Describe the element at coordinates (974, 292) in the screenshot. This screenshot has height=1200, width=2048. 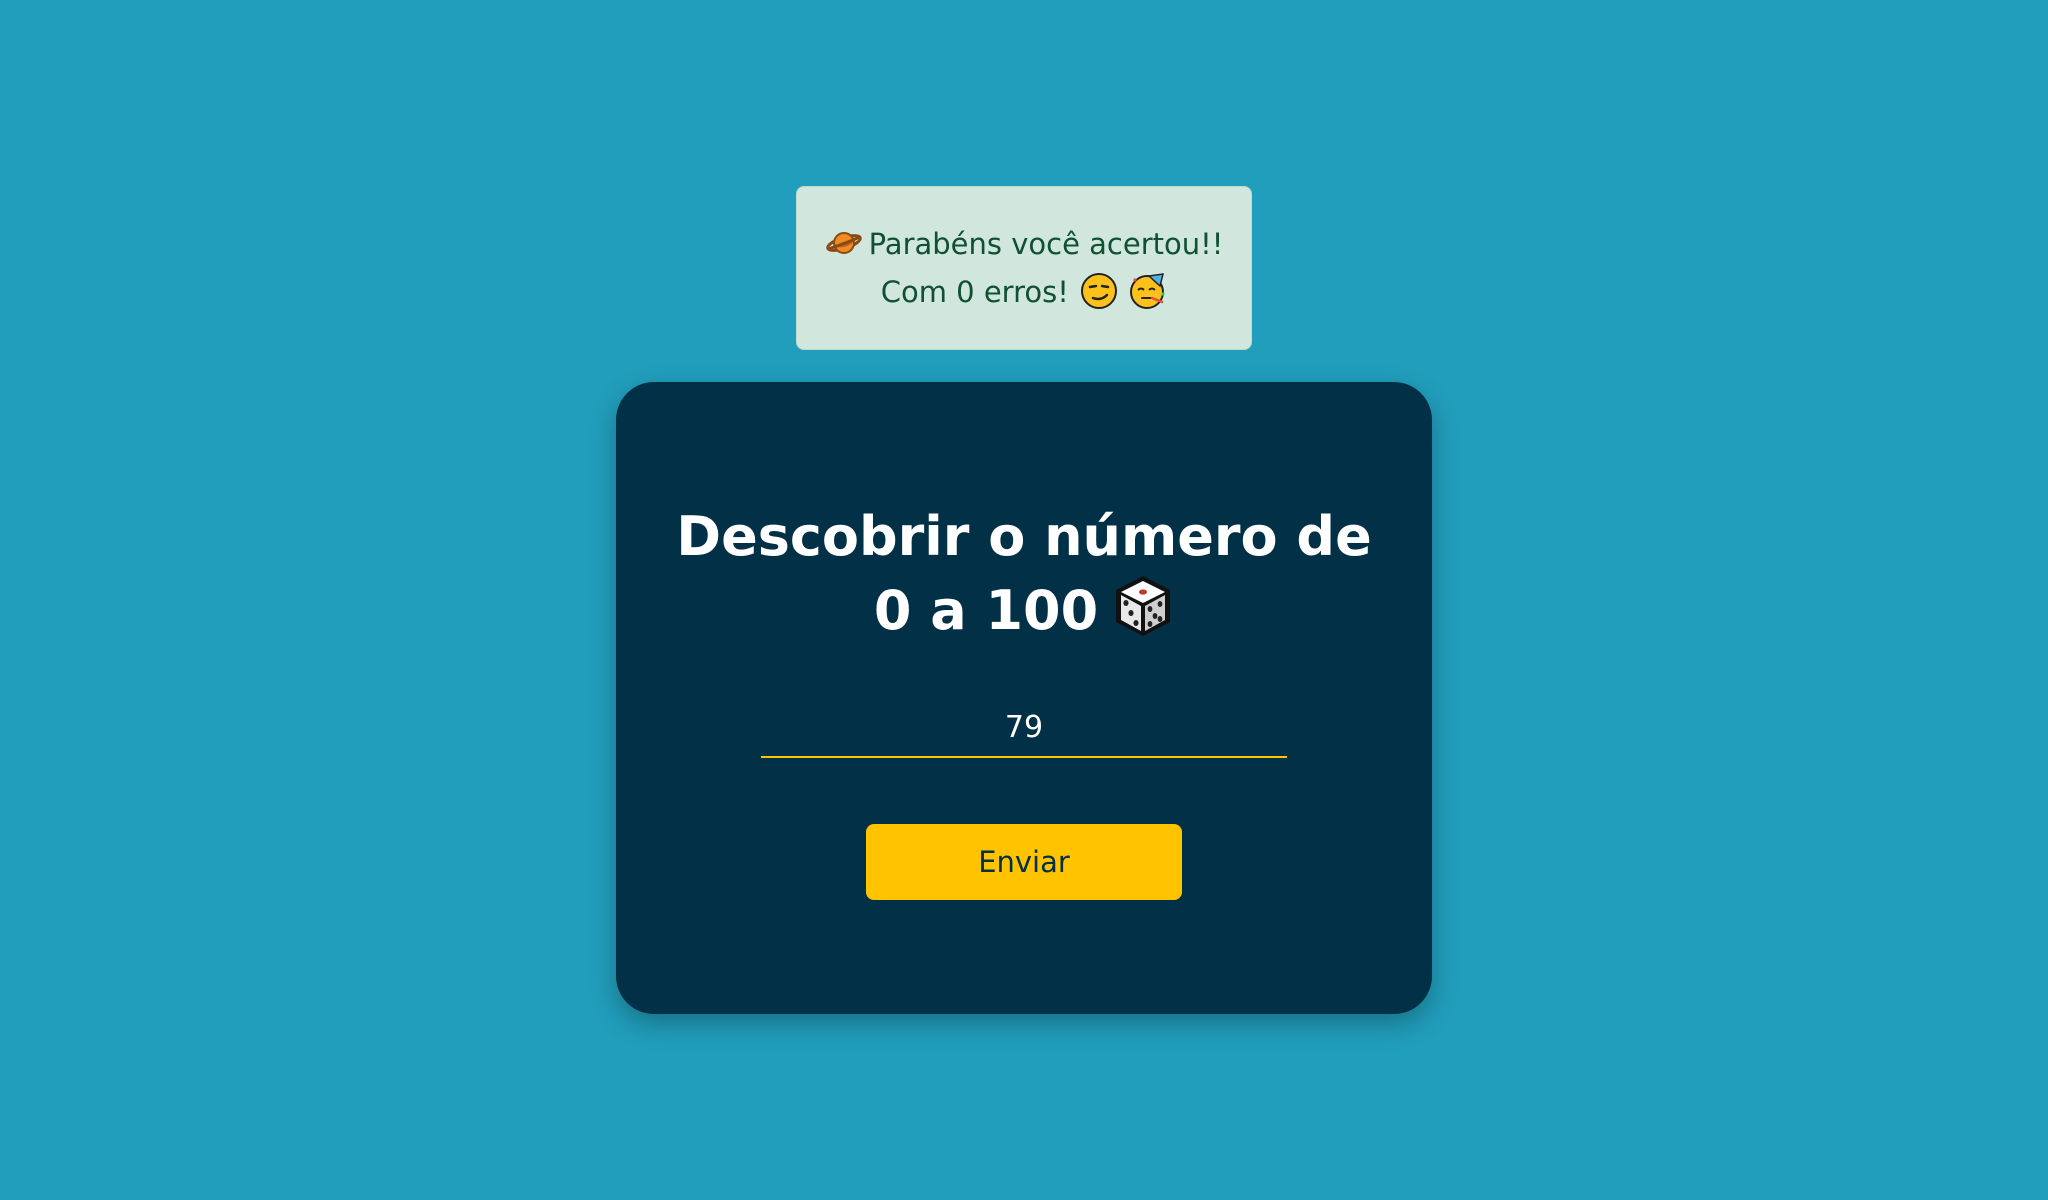
I see `error-count-text: Com 0 erros!` at that location.